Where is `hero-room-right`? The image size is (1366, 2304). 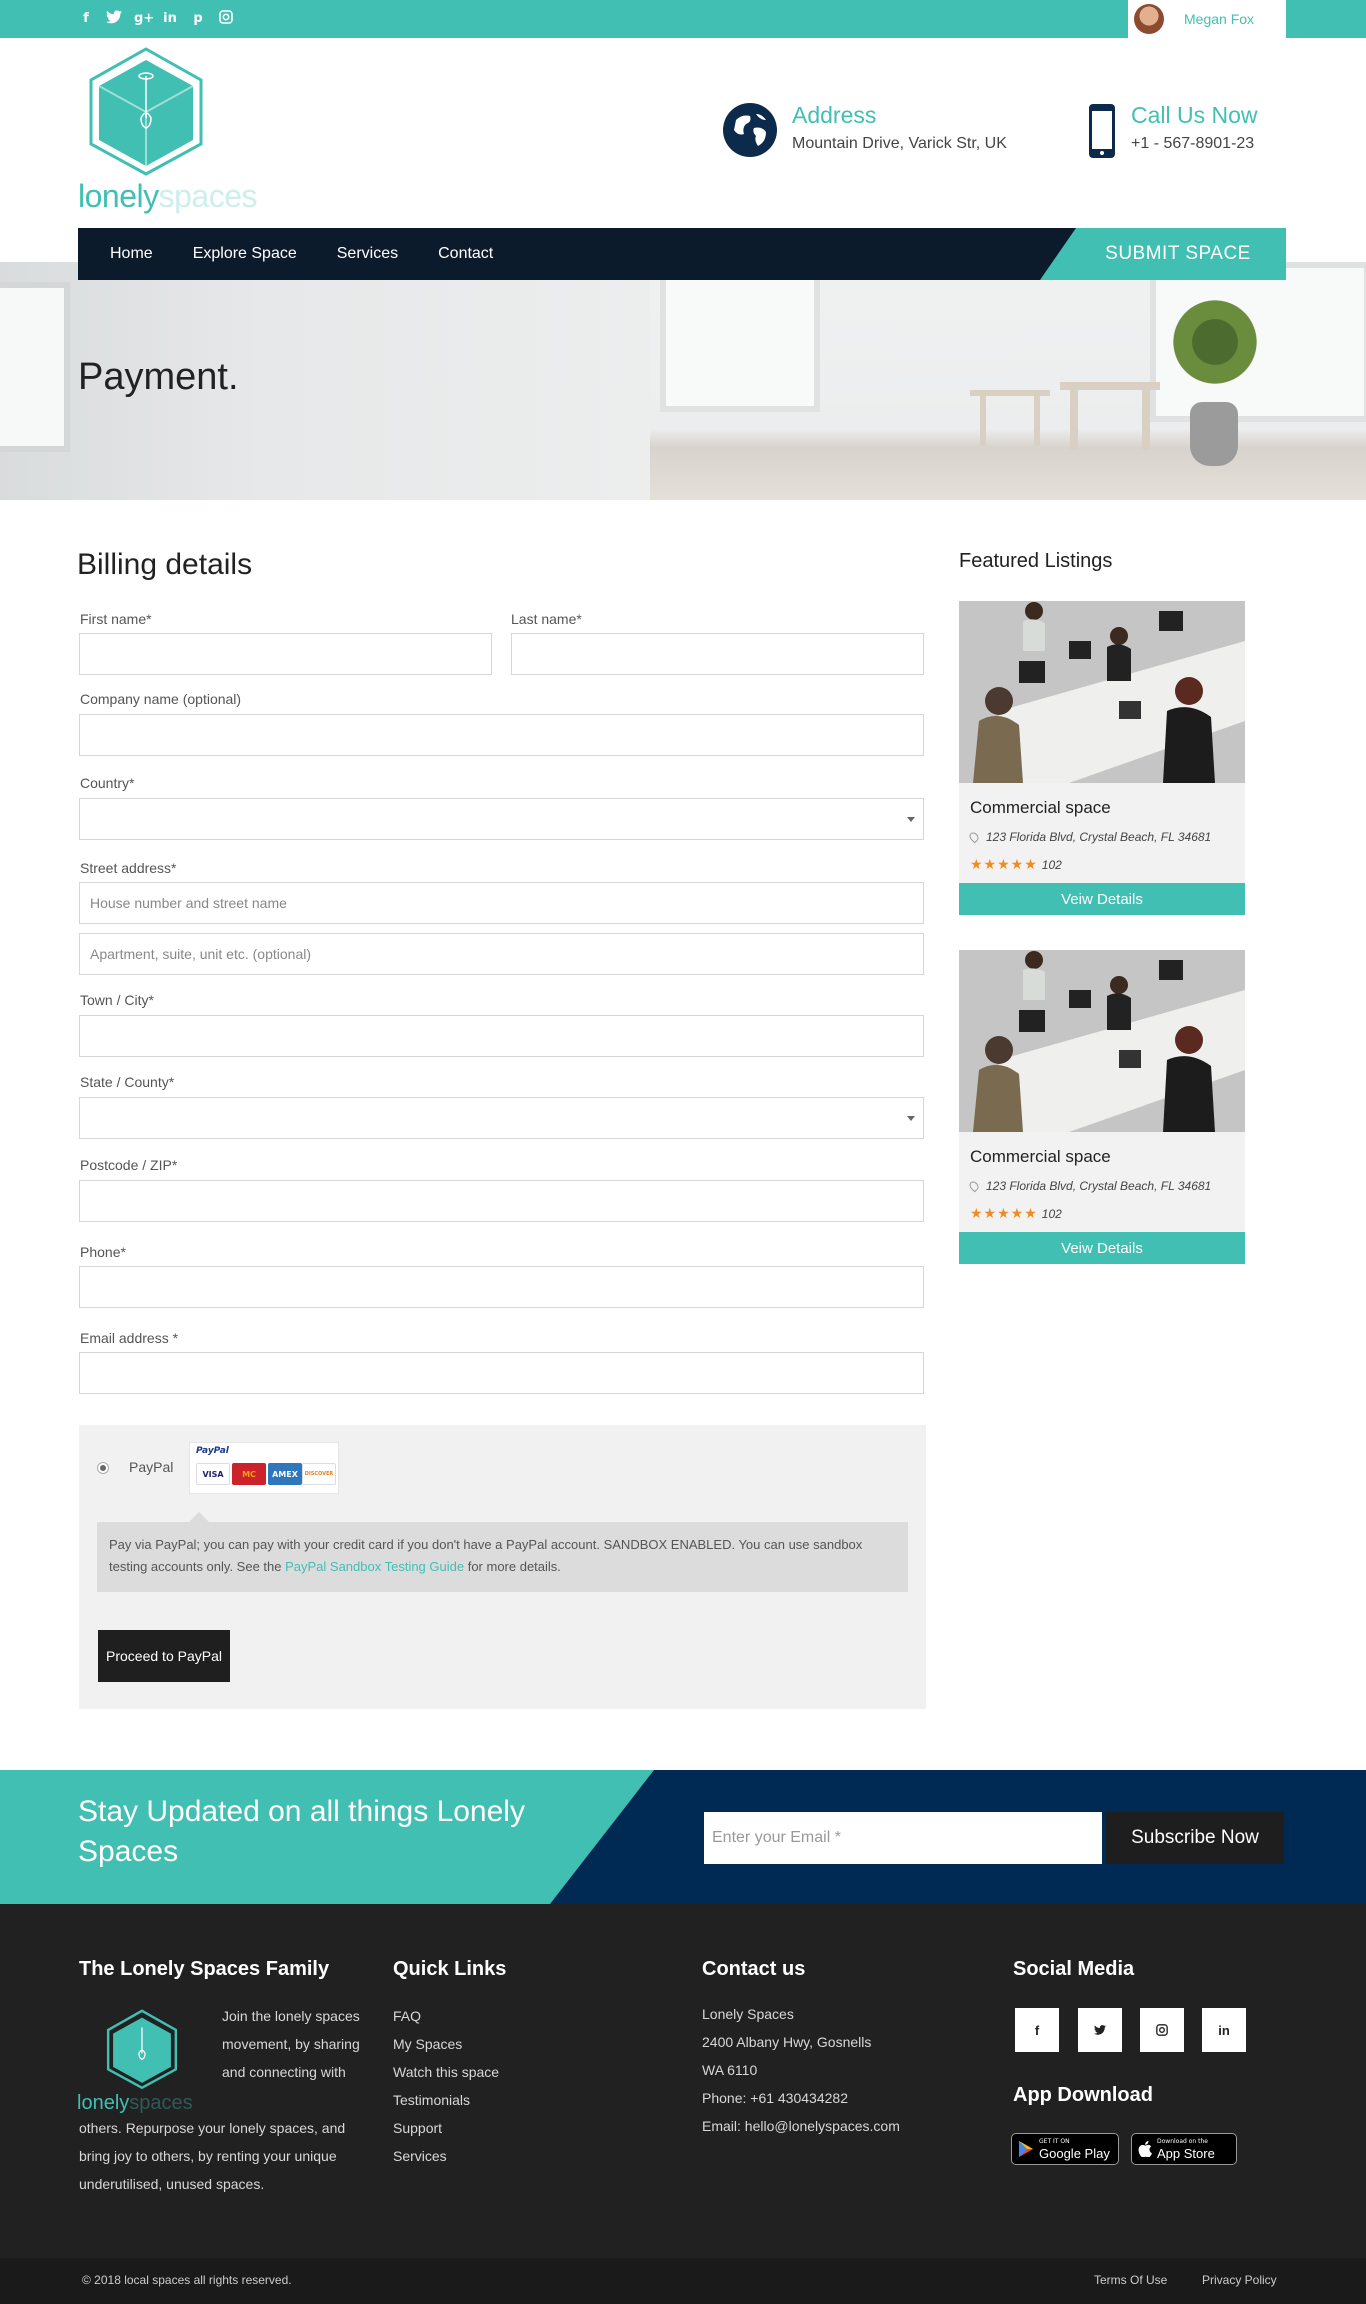 hero-room-right is located at coordinates (1008, 381).